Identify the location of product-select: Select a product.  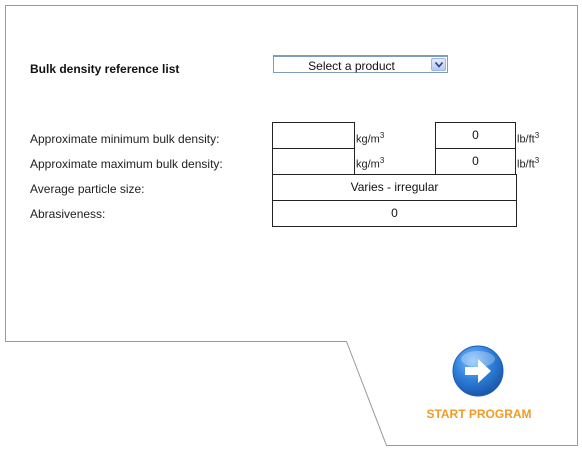
(360, 64).